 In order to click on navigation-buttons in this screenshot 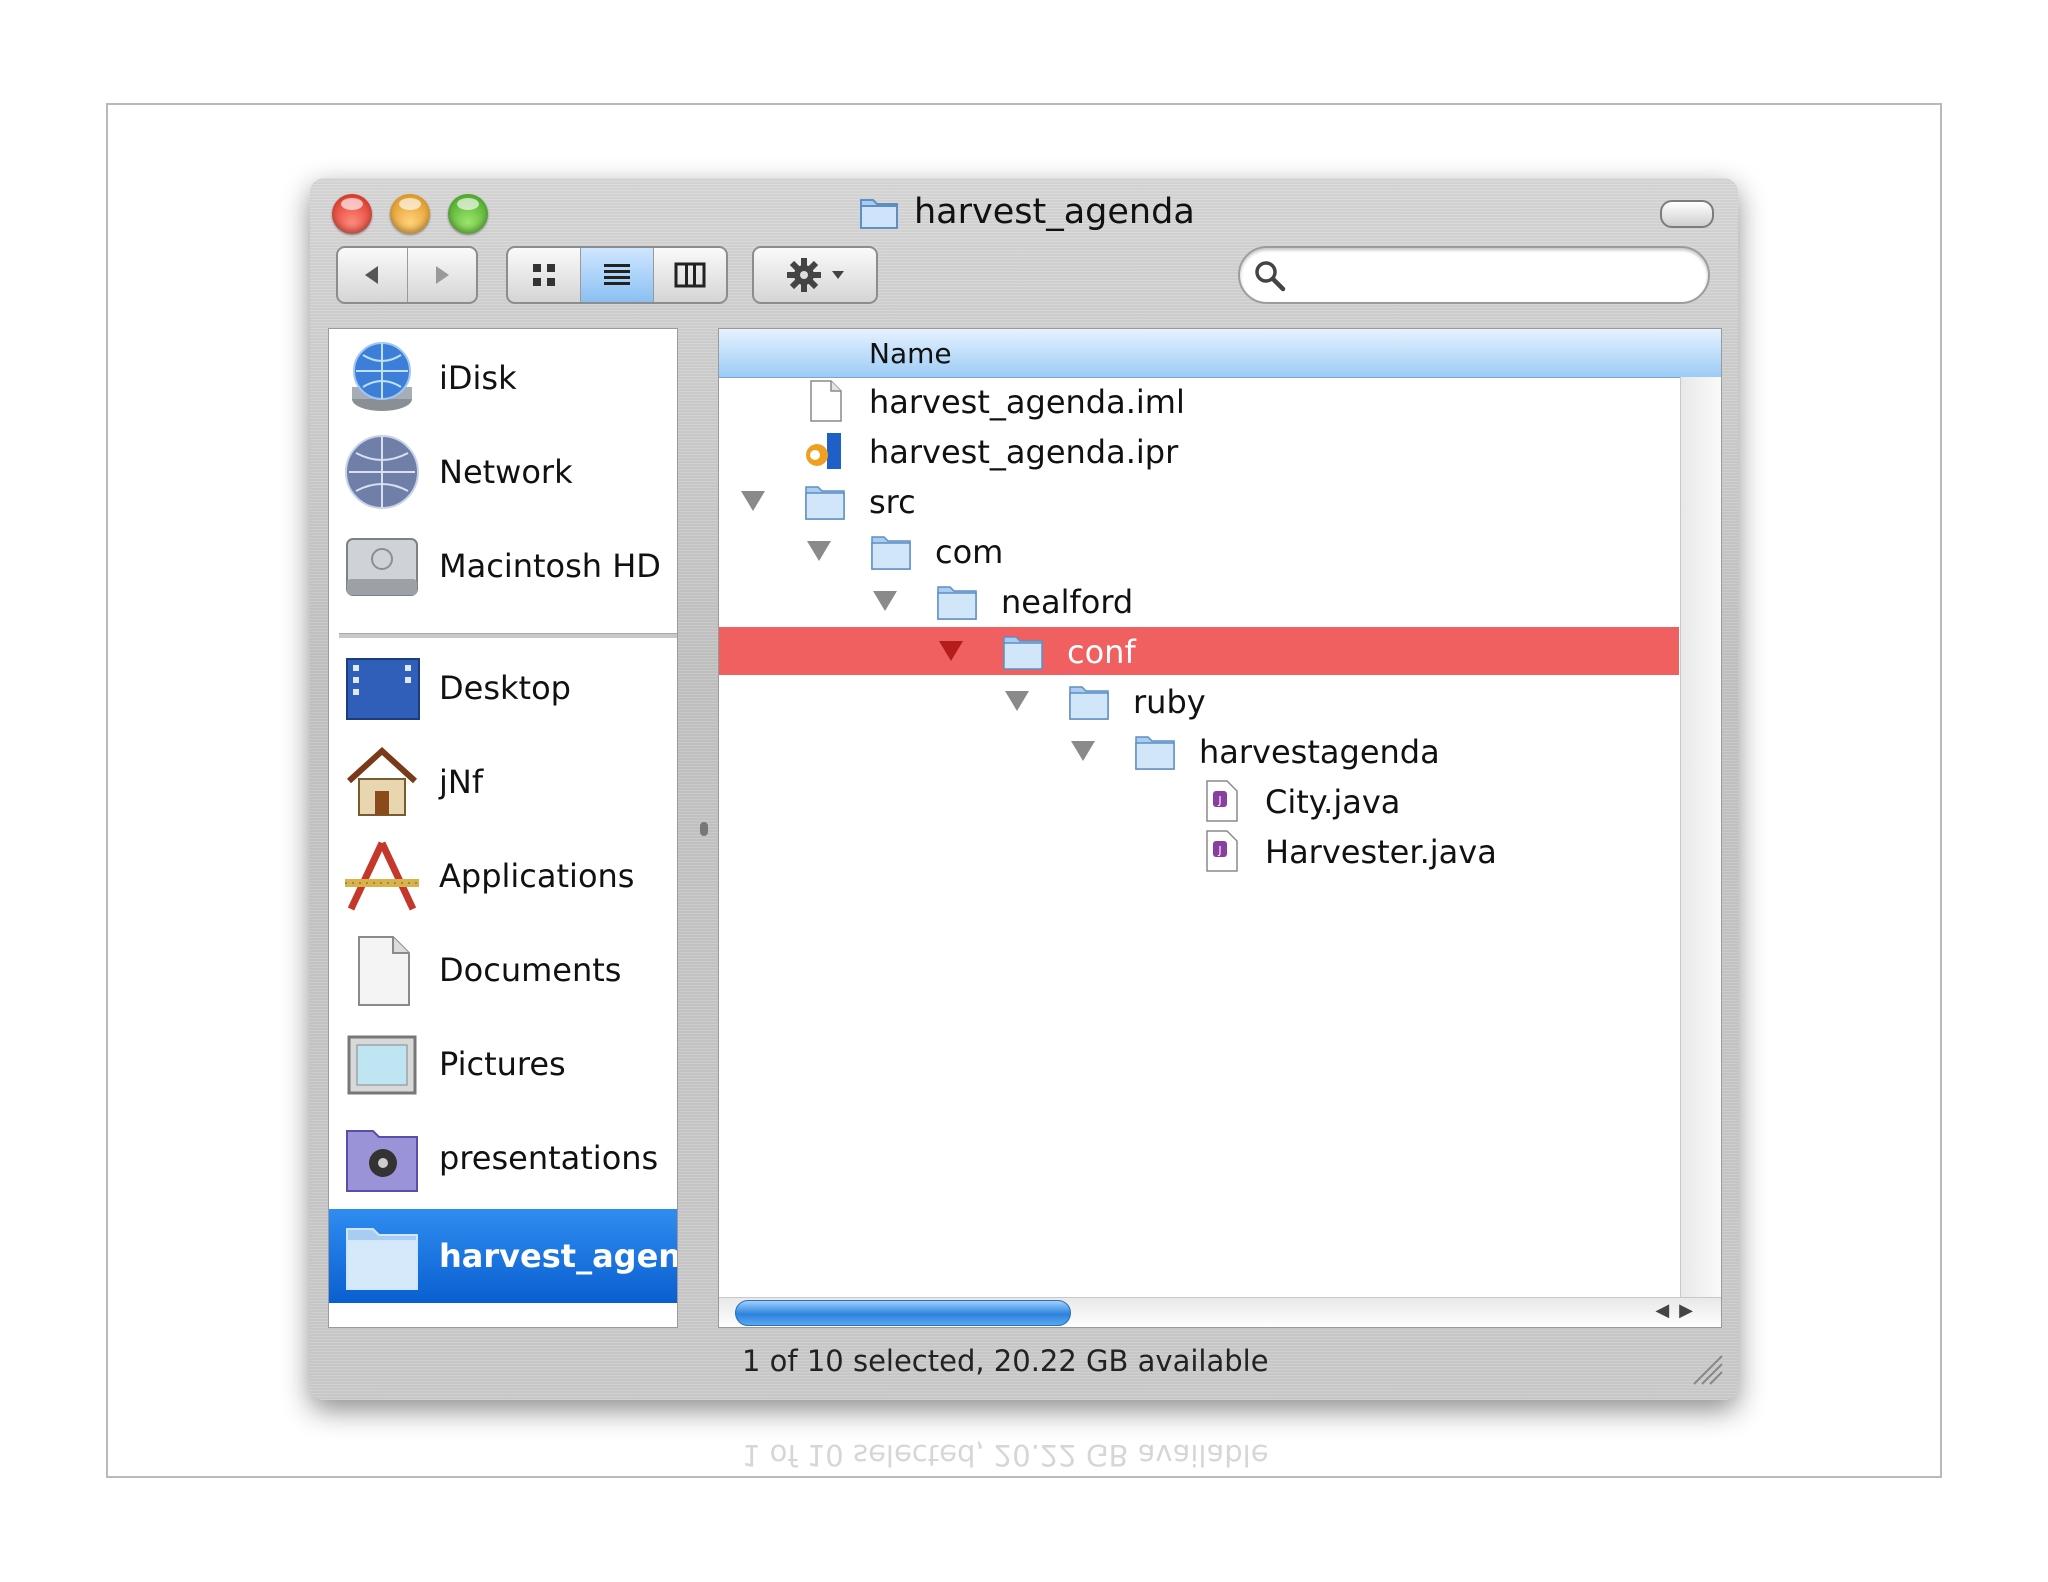, I will do `click(407, 275)`.